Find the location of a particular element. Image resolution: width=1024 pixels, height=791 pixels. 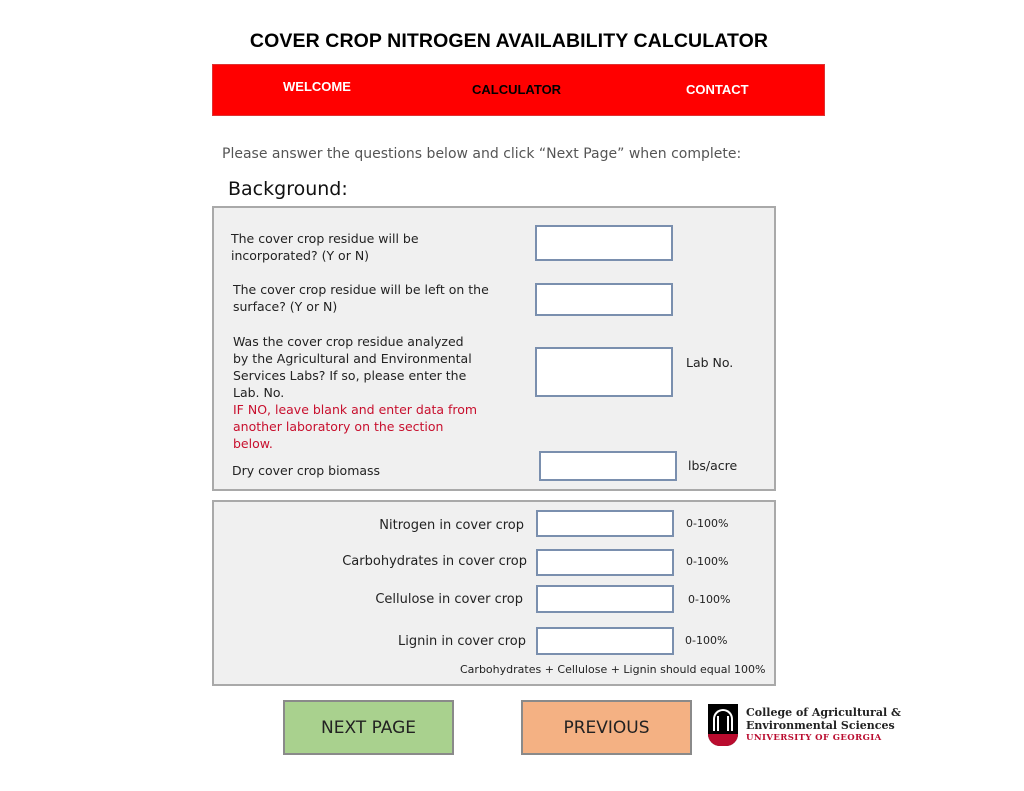

carbohydrates-label: Carbohydrates in cover crop is located at coordinates (434, 561).